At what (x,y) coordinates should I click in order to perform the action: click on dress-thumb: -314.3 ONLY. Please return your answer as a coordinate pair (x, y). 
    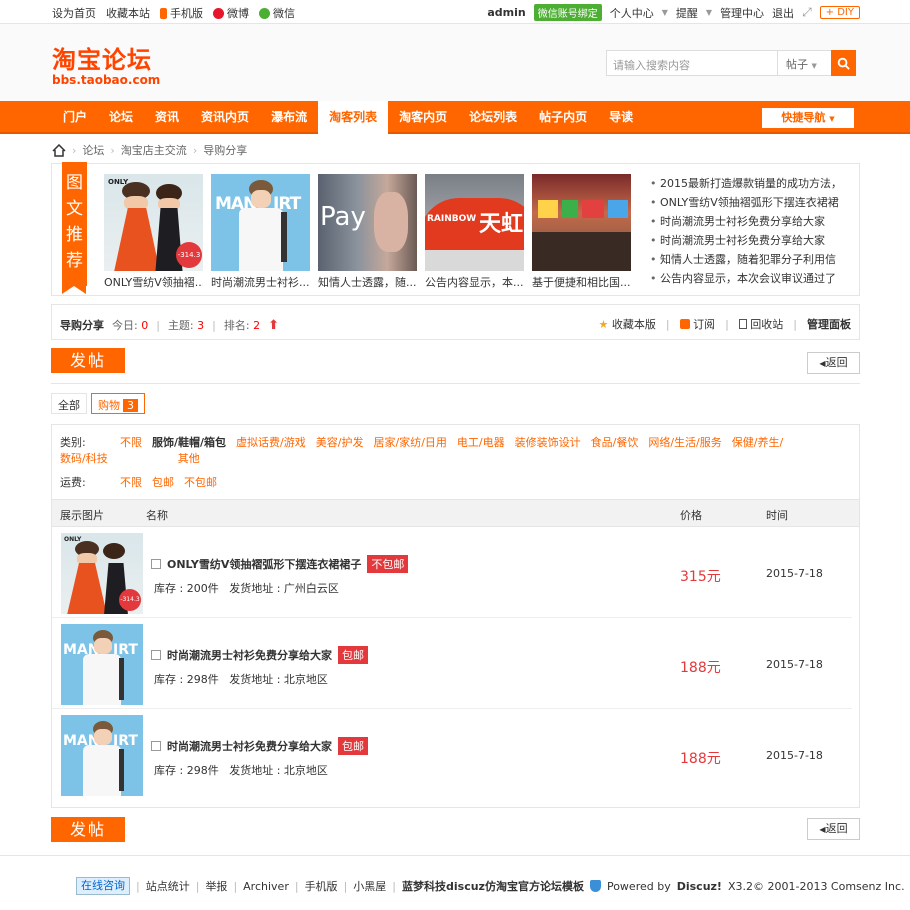
    Looking at the image, I should click on (102, 573).